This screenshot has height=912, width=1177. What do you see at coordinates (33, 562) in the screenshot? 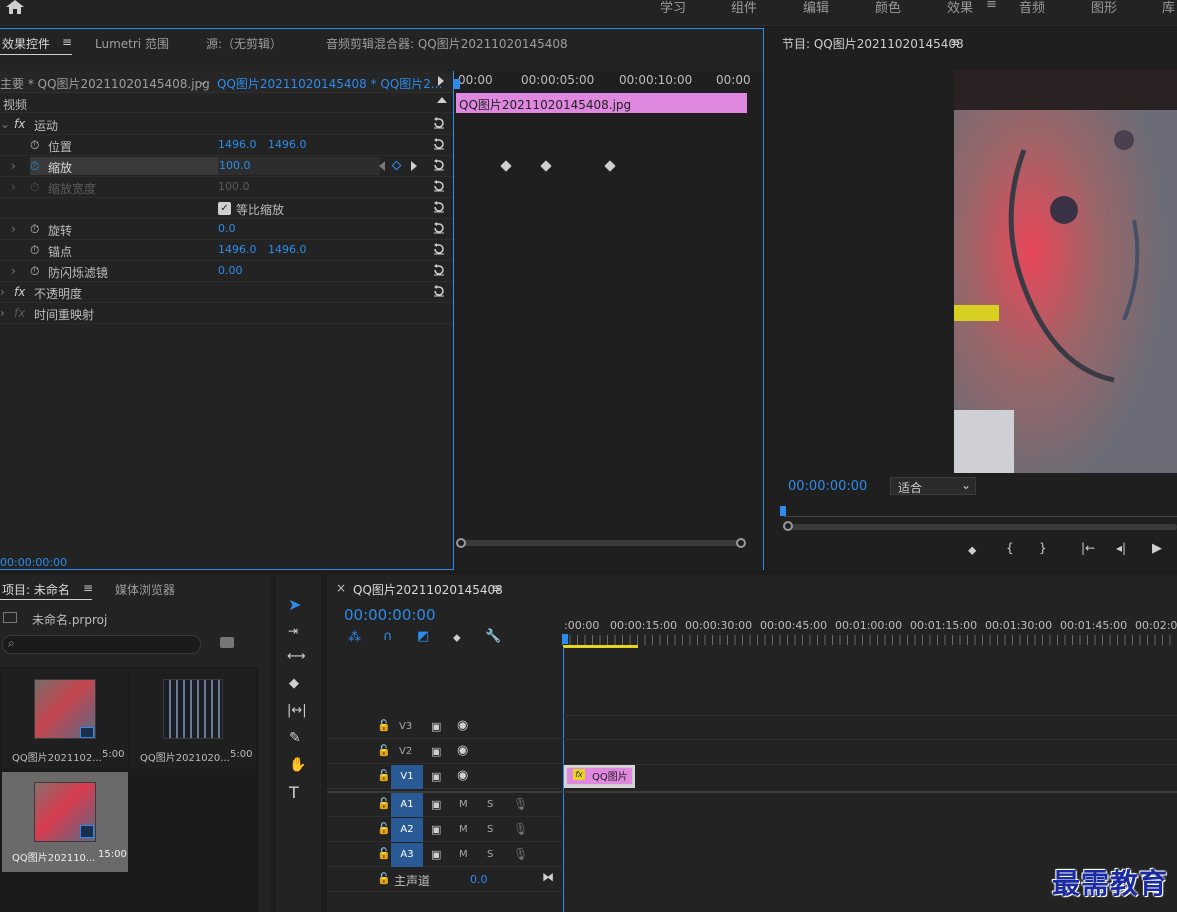
I see `effect-controls-timecode: 00:00:00:00` at bounding box center [33, 562].